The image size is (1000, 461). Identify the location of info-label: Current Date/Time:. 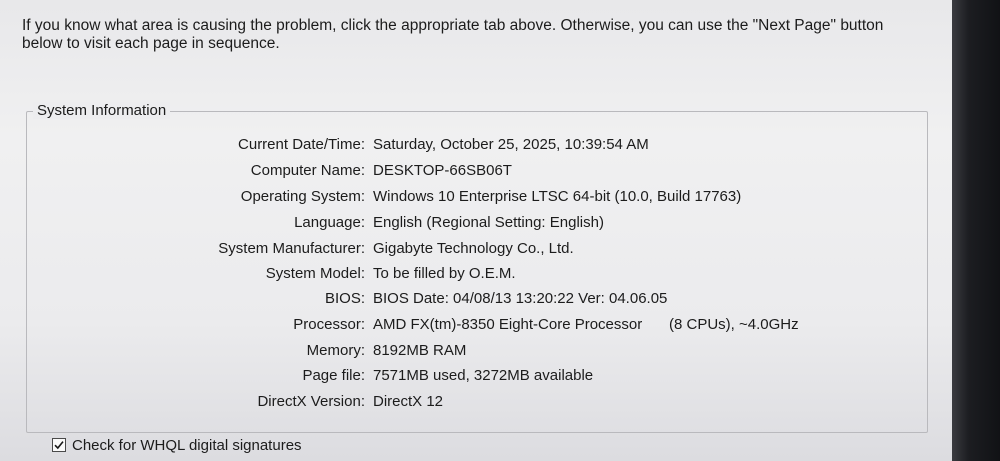
(301, 144).